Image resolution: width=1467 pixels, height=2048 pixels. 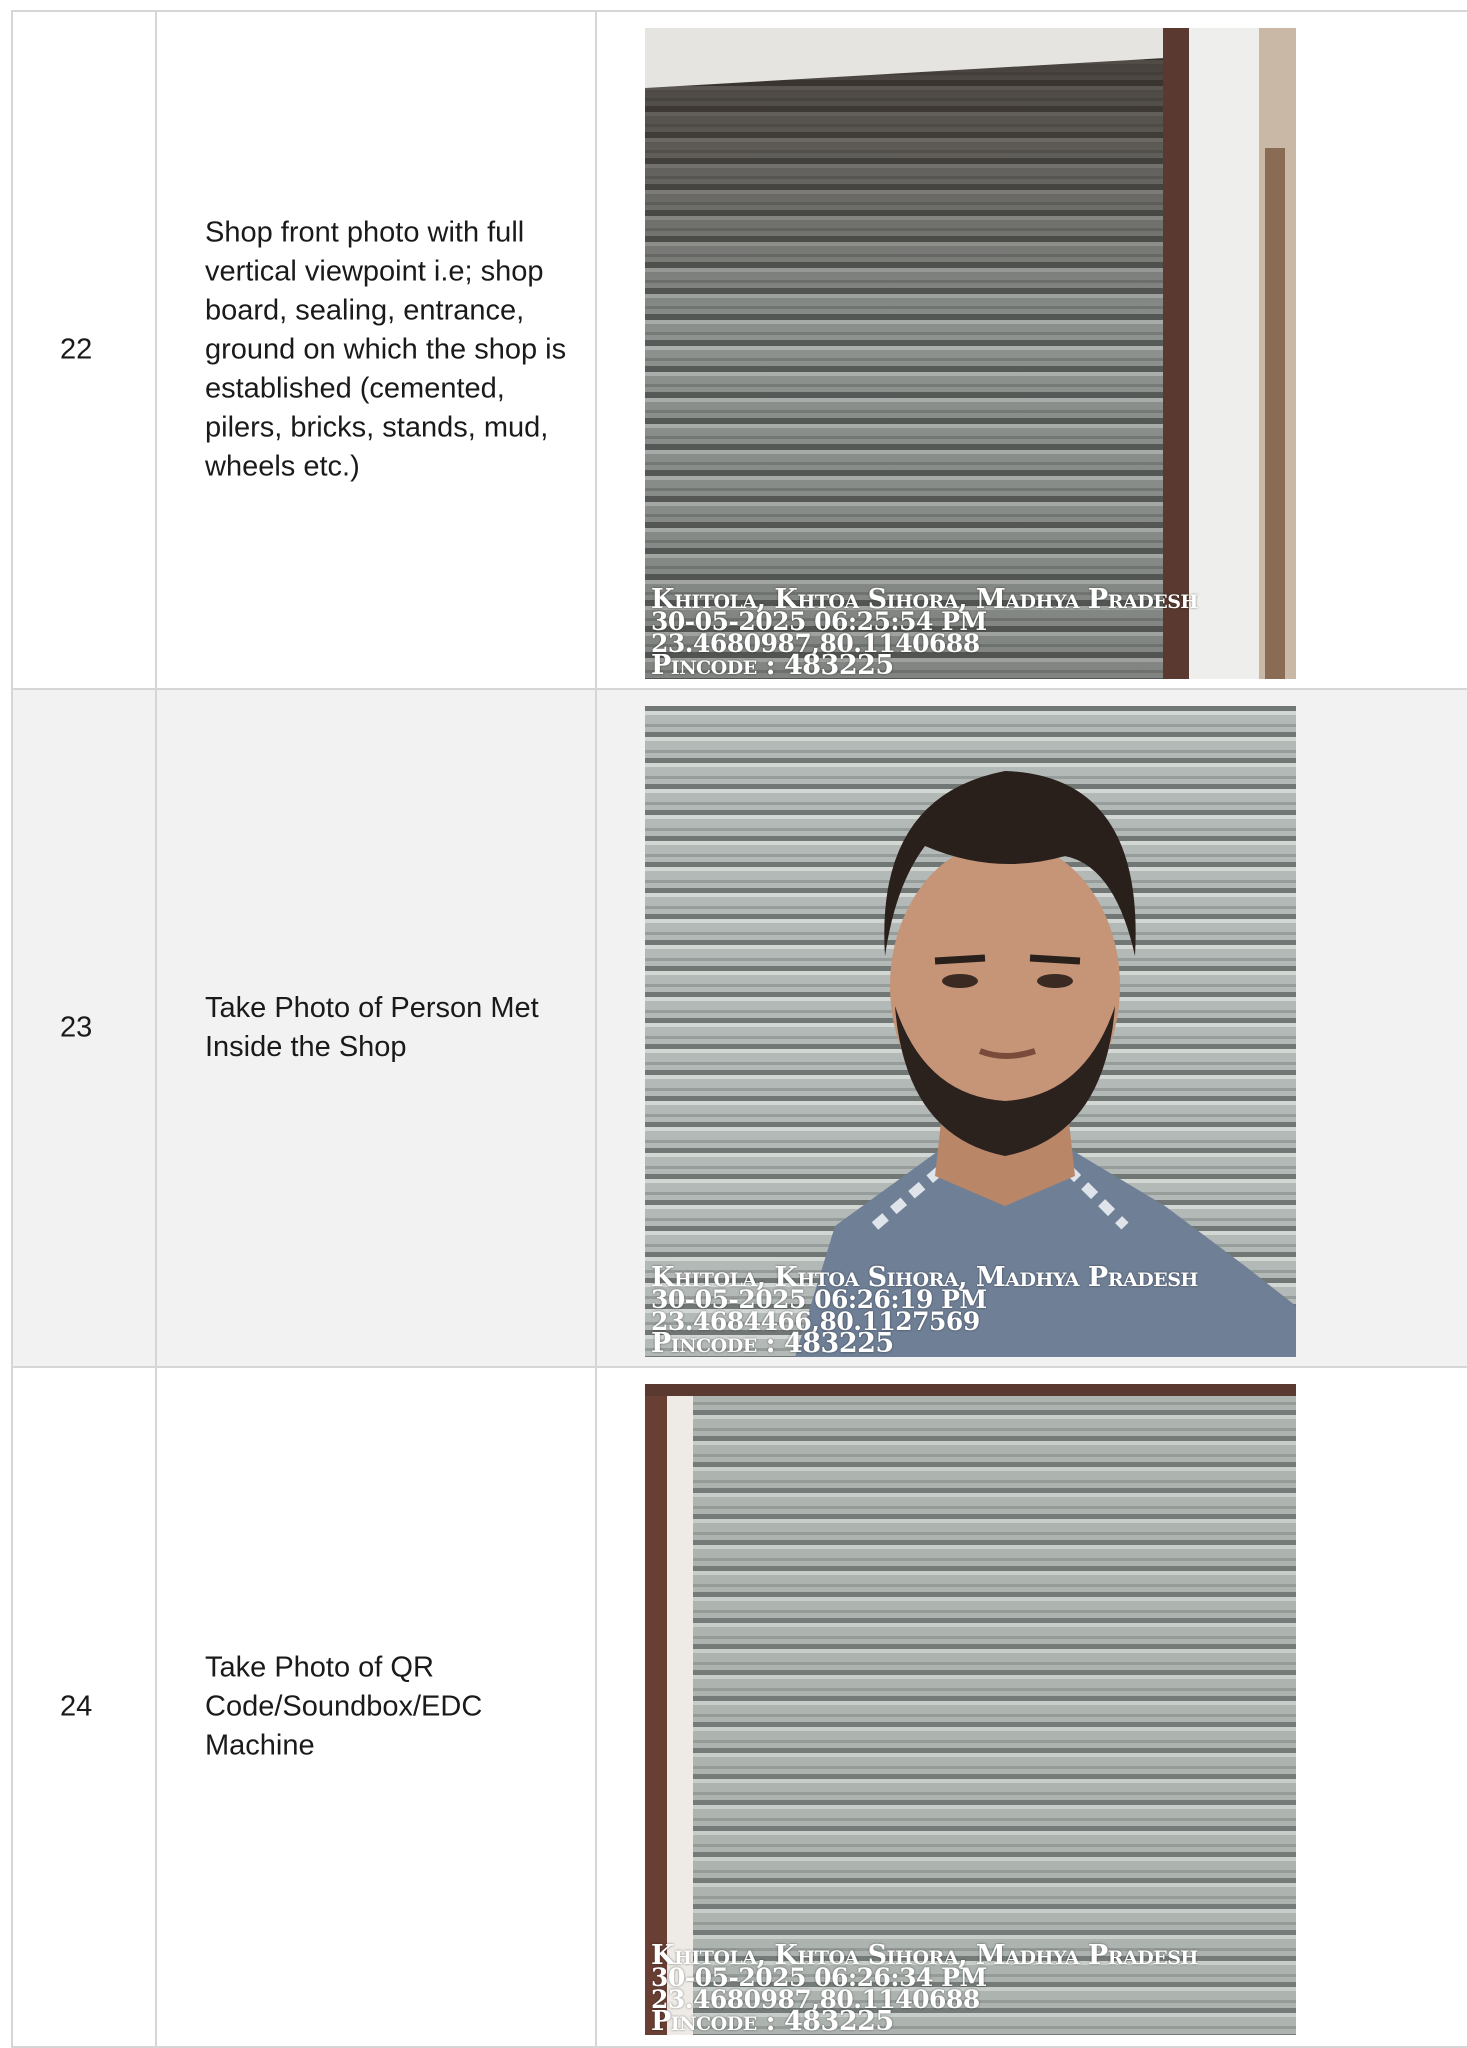 What do you see at coordinates (76, 349) in the screenshot?
I see `serial-number: 22` at bounding box center [76, 349].